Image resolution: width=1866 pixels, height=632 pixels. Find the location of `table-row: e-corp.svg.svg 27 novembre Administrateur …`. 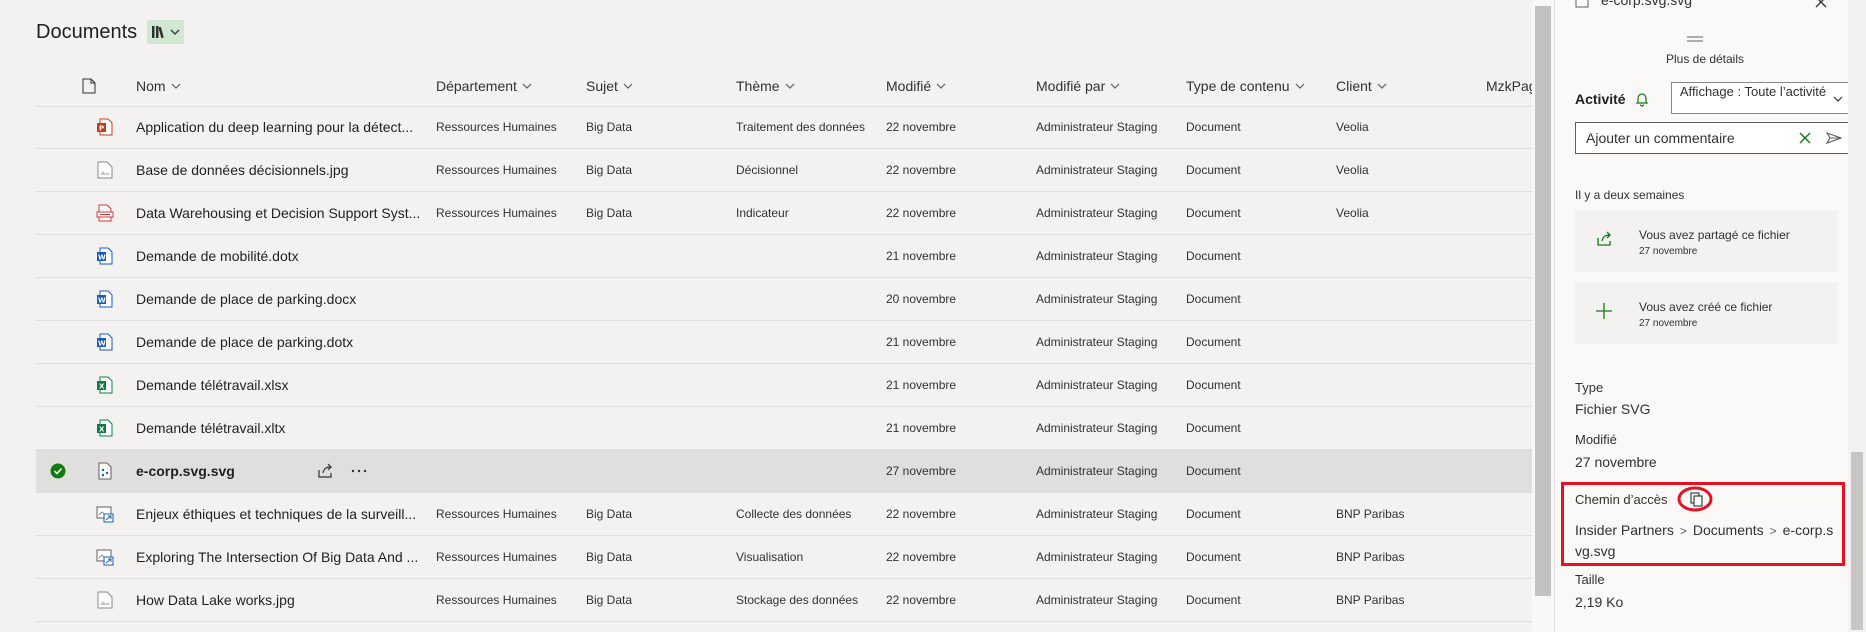

table-row: e-corp.svg.svg 27 novembre Administrateur … is located at coordinates (784, 471).